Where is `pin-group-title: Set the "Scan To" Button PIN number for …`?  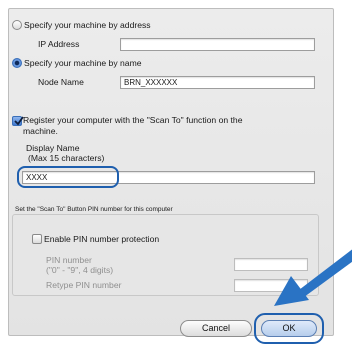
pin-group-title: Set the "Scan To" Button PIN number for … is located at coordinates (94, 209).